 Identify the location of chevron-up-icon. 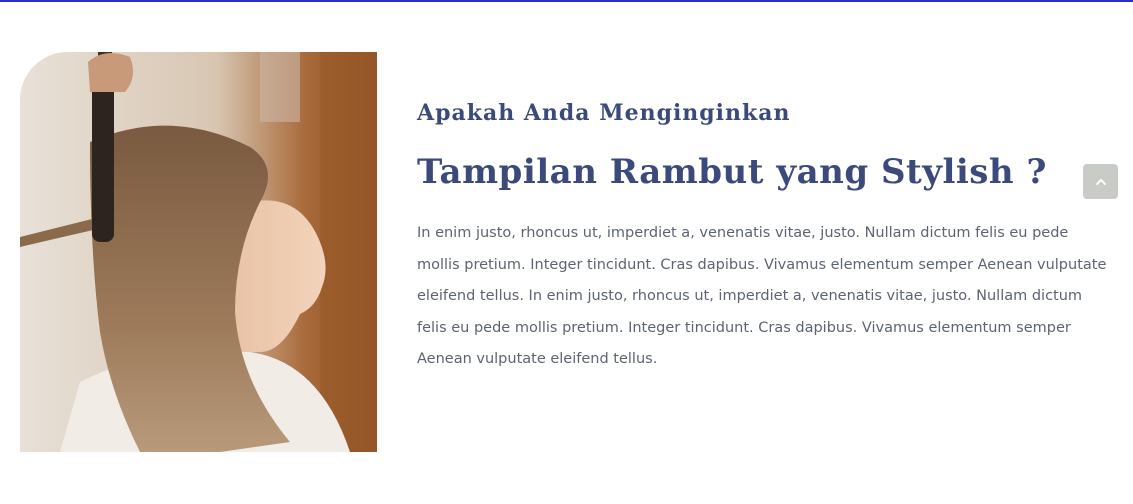
(1101, 182).